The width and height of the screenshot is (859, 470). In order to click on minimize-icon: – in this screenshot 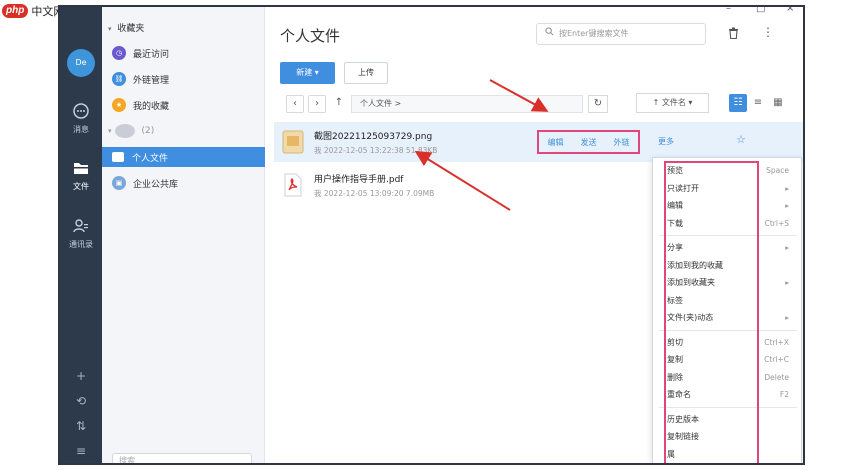, I will do `click(728, 10)`.